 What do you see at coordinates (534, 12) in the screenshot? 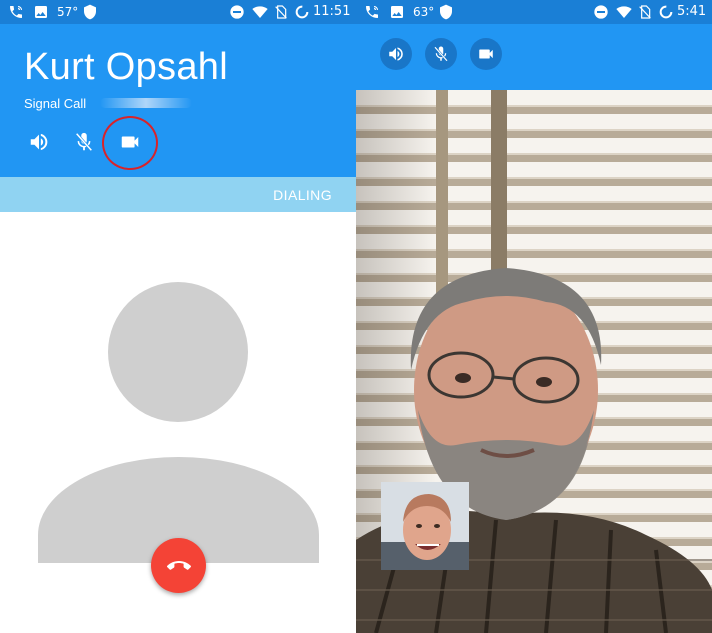
I see `status-bar: 63° 5:41` at bounding box center [534, 12].